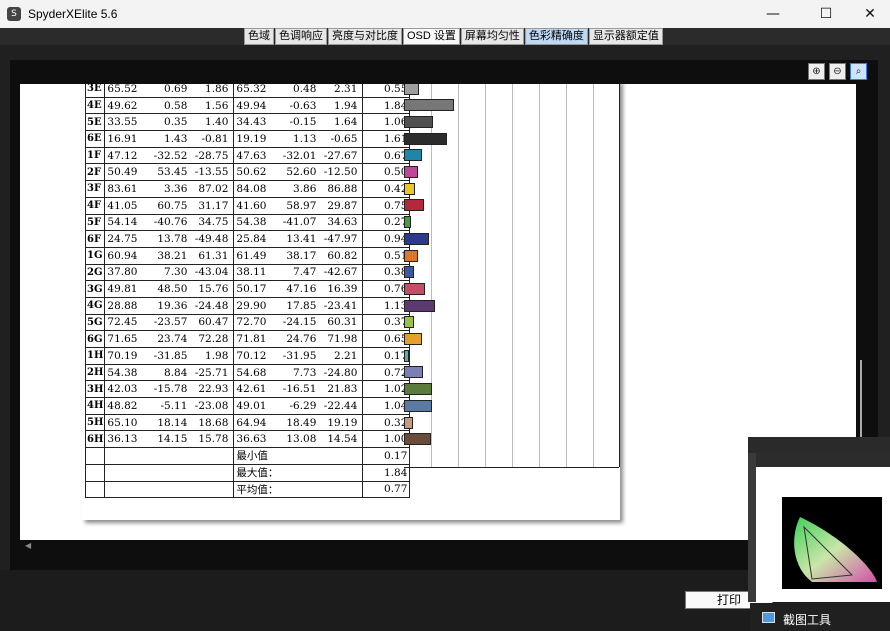 The image size is (890, 631). Describe the element at coordinates (298, 272) in the screenshot. I see `measured-lab: 38.11 7.47 -42.67` at that location.